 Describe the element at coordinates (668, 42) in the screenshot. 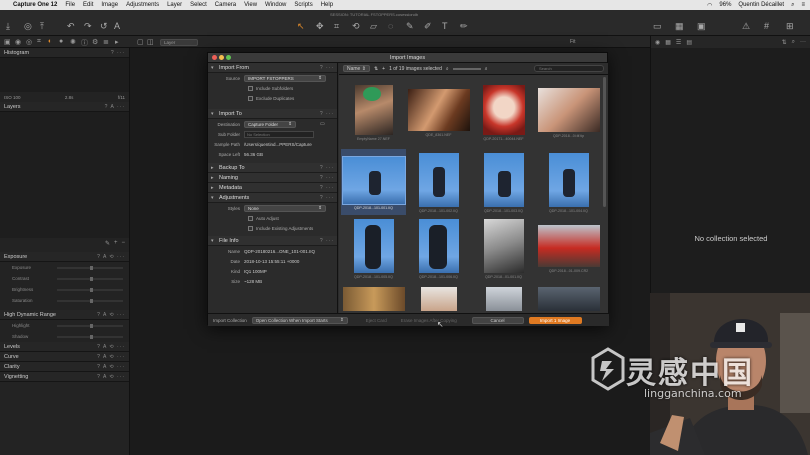

I see `grid-icon: ▦` at that location.